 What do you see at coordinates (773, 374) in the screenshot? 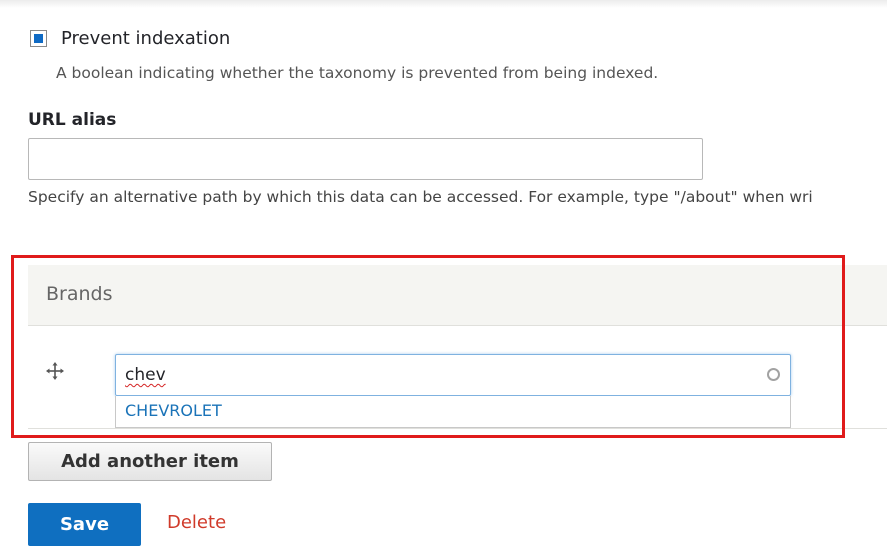
I see `autocomplete-throbber-icon` at bounding box center [773, 374].